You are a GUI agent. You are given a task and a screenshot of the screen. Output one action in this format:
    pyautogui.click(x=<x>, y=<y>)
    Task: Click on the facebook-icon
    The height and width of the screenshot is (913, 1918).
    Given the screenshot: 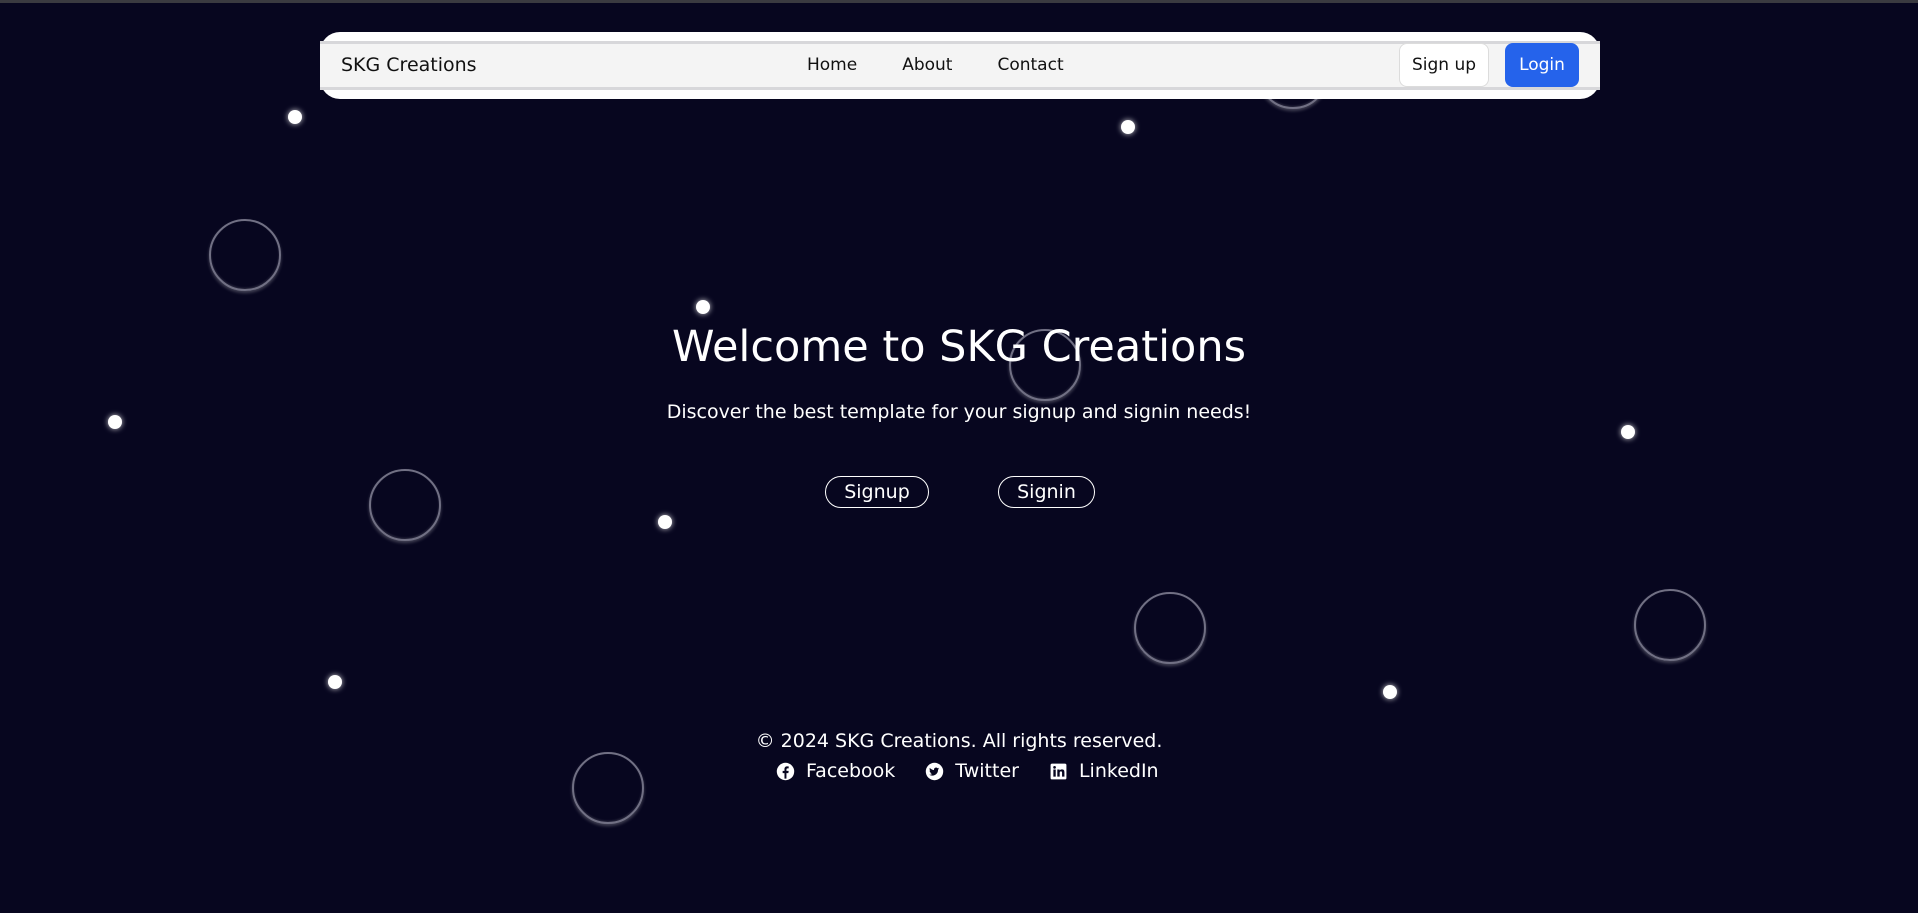 What is the action you would take?
    pyautogui.click(x=785, y=771)
    